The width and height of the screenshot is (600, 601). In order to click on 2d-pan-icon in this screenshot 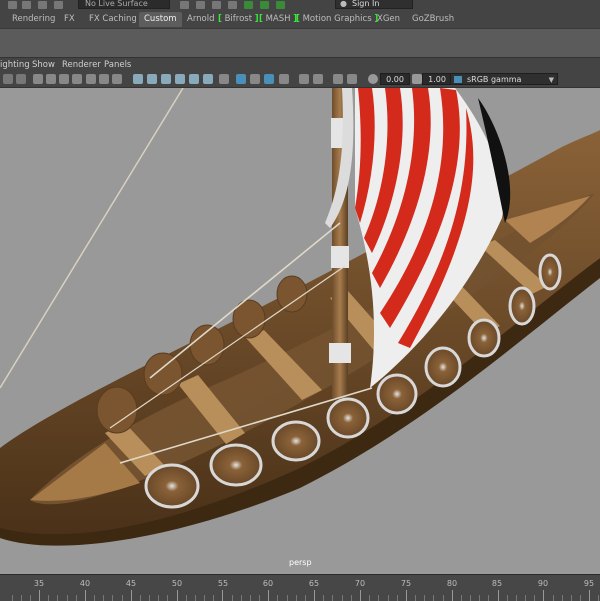, I will do `click(352, 79)`.